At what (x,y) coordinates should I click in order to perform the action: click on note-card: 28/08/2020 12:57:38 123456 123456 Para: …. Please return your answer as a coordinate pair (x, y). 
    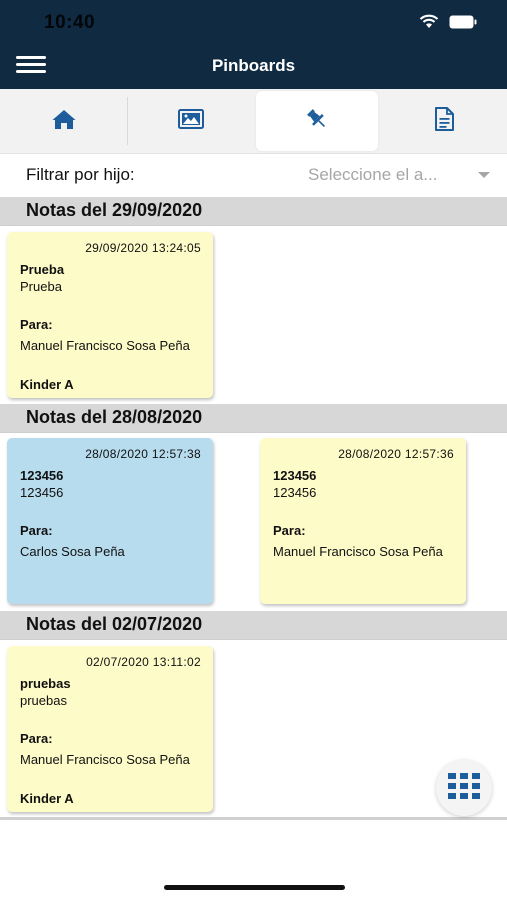
    Looking at the image, I should click on (110, 521).